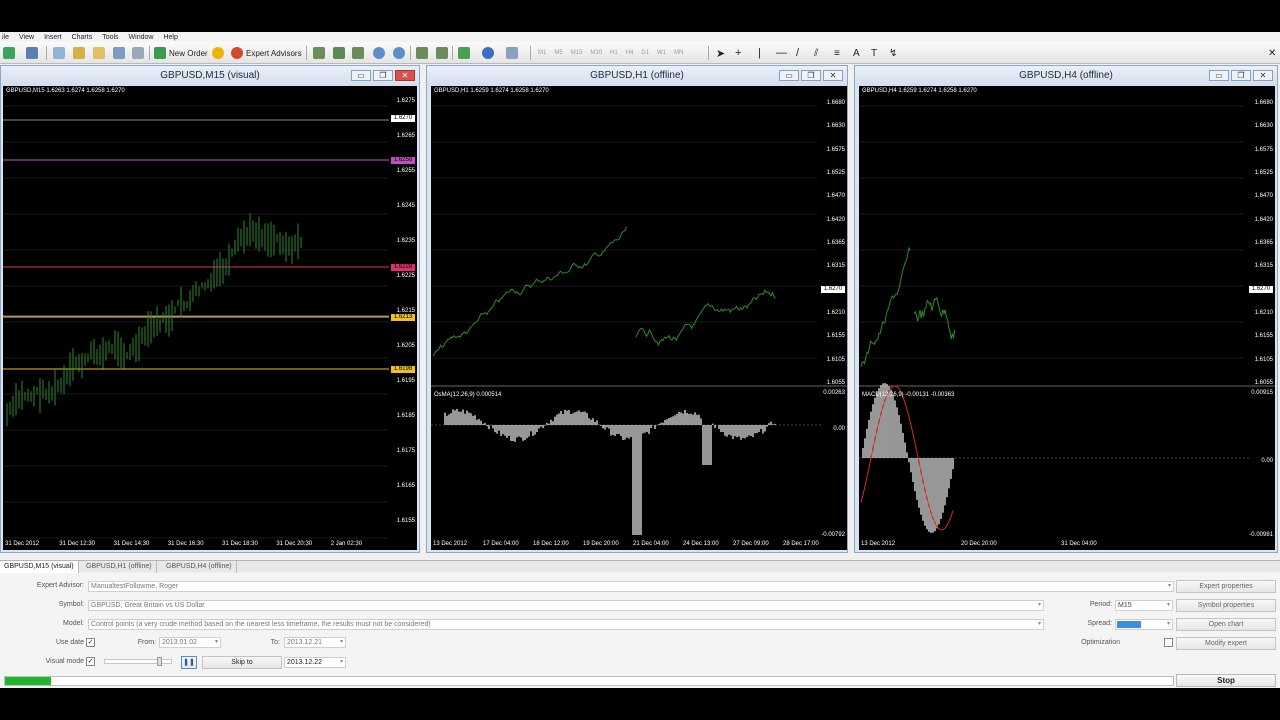 The image size is (1280, 720). I want to click on menu-help: Help, so click(175, 37).